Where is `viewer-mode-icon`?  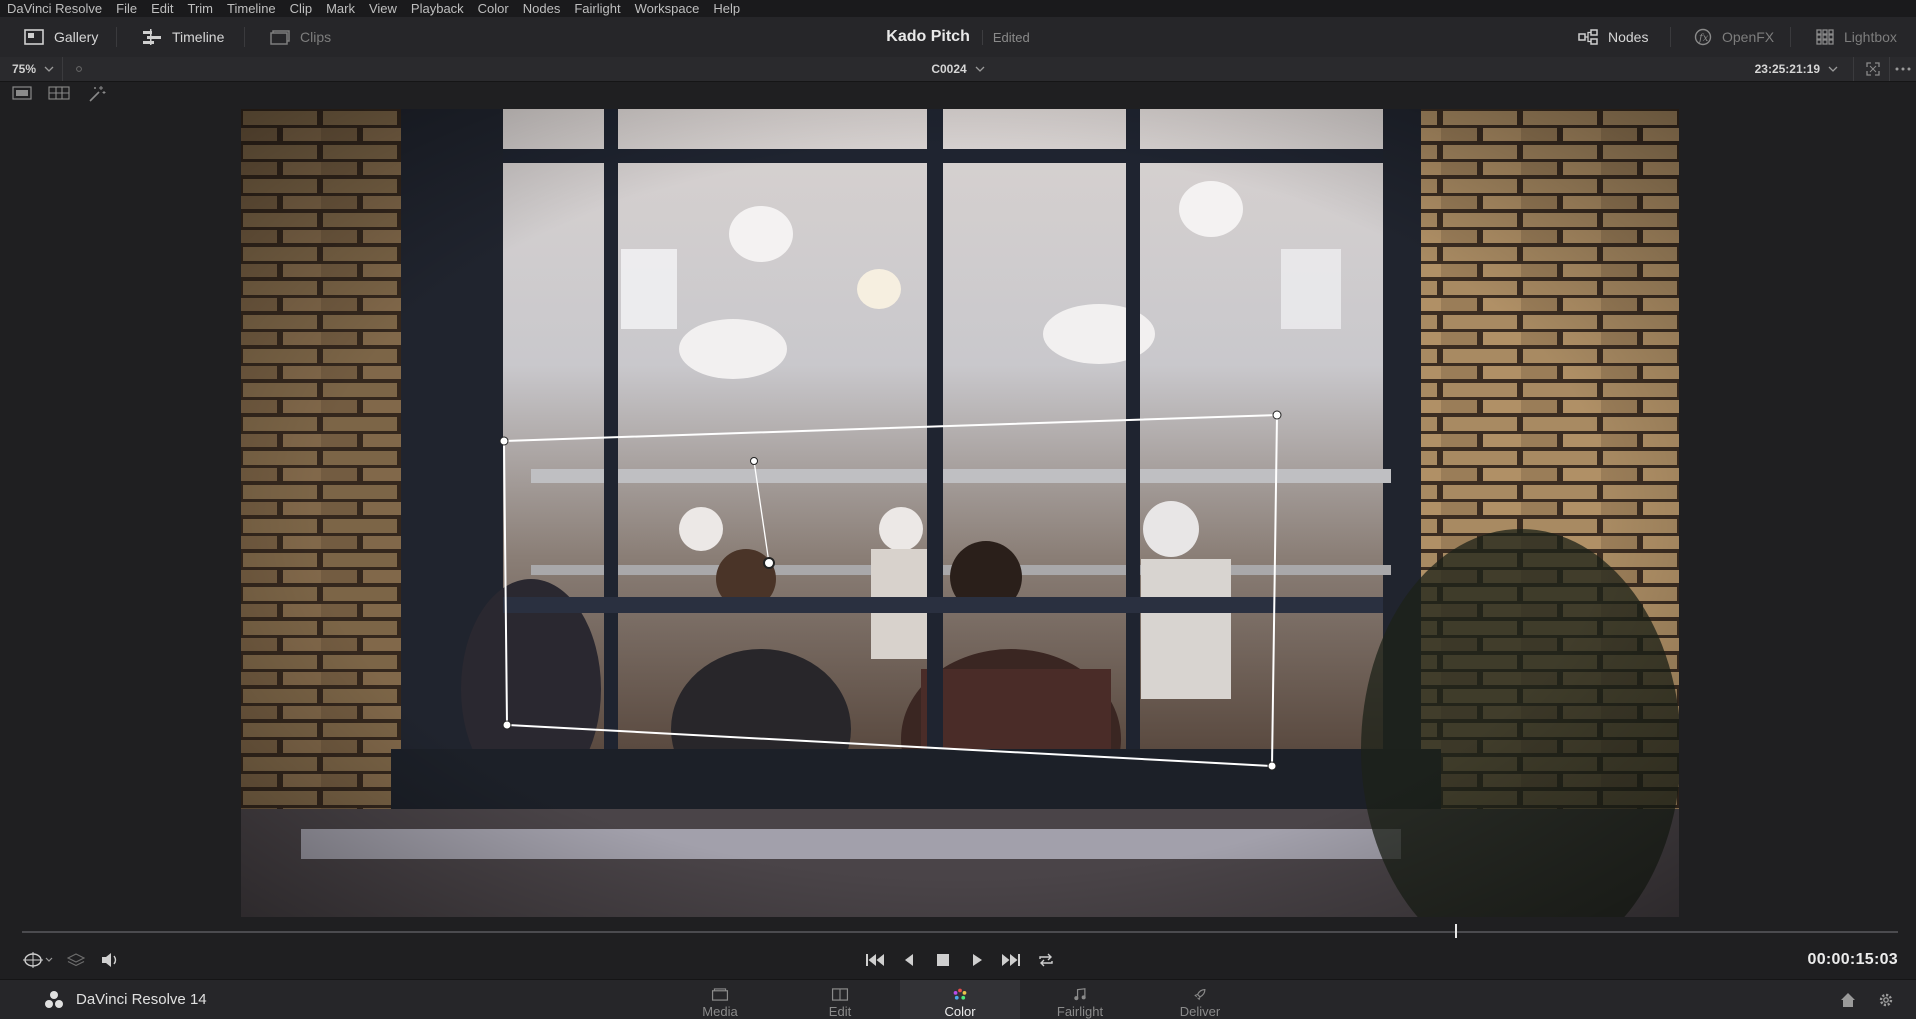 viewer-mode-icon is located at coordinates (38, 960).